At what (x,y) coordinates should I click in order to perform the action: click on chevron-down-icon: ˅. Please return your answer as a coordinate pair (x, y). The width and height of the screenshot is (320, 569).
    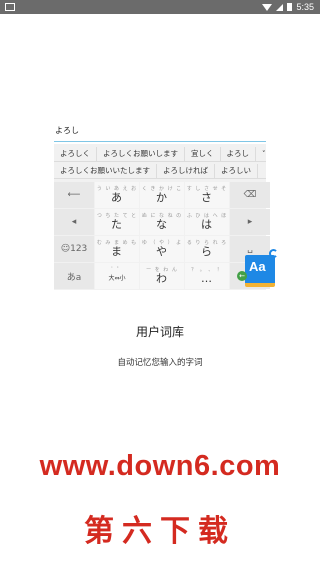
    Looking at the image, I should click on (264, 154).